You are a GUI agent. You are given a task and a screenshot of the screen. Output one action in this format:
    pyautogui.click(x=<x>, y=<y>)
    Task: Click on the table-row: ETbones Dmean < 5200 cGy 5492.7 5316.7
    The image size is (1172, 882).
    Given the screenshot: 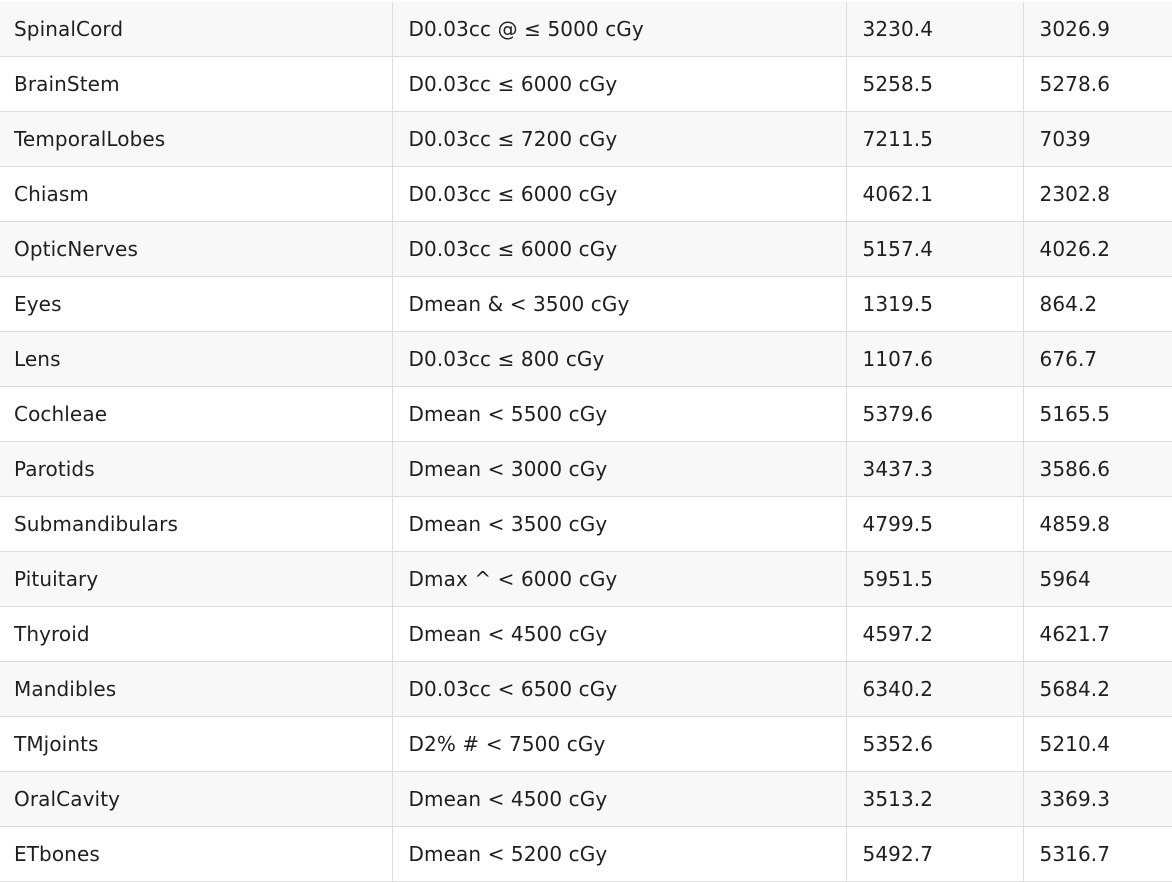 What is the action you would take?
    pyautogui.click(x=586, y=854)
    